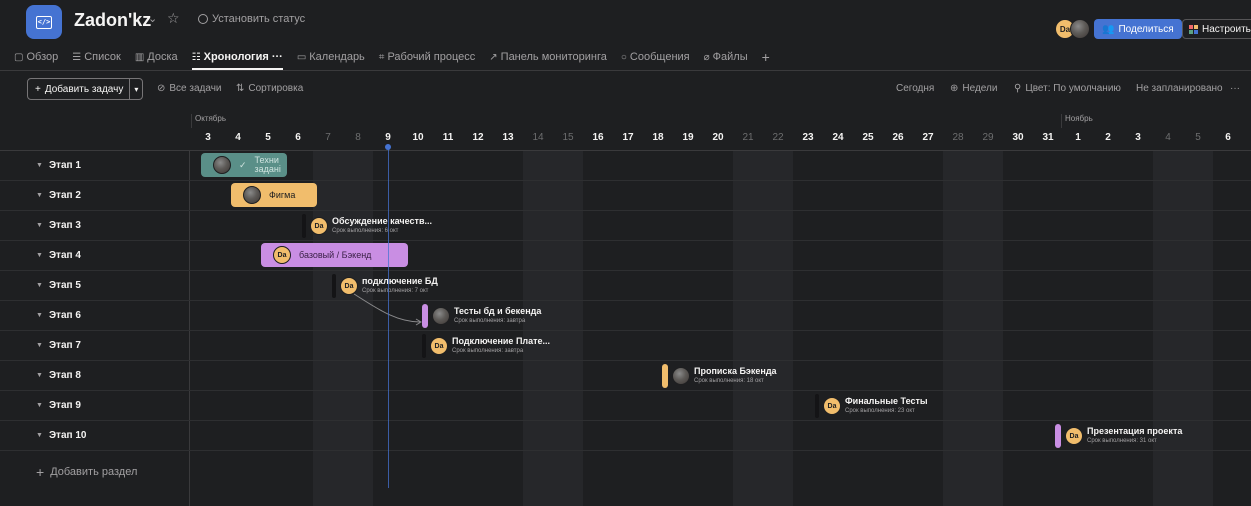 The image size is (1251, 506). I want to click on day-label: 26, so click(898, 137).